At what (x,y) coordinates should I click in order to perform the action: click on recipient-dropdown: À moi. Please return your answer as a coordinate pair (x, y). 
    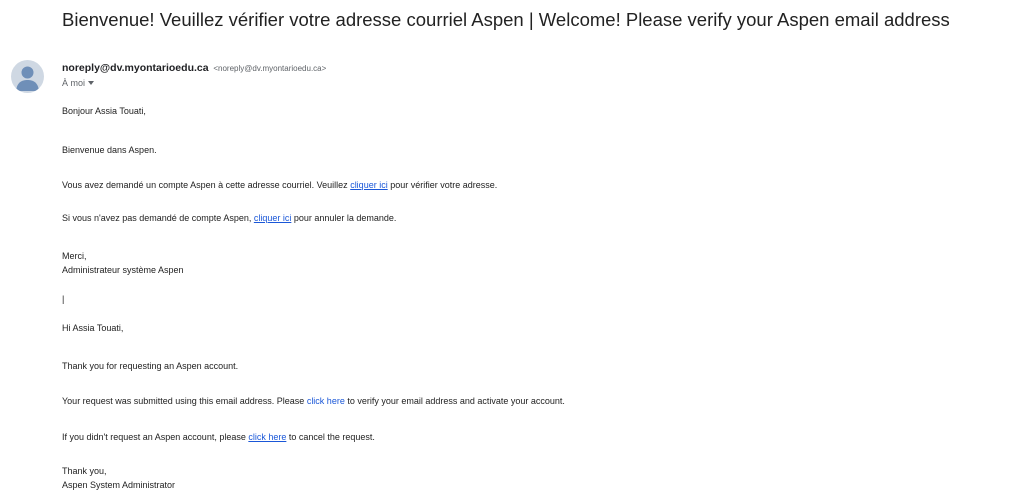
    Looking at the image, I should click on (78, 83).